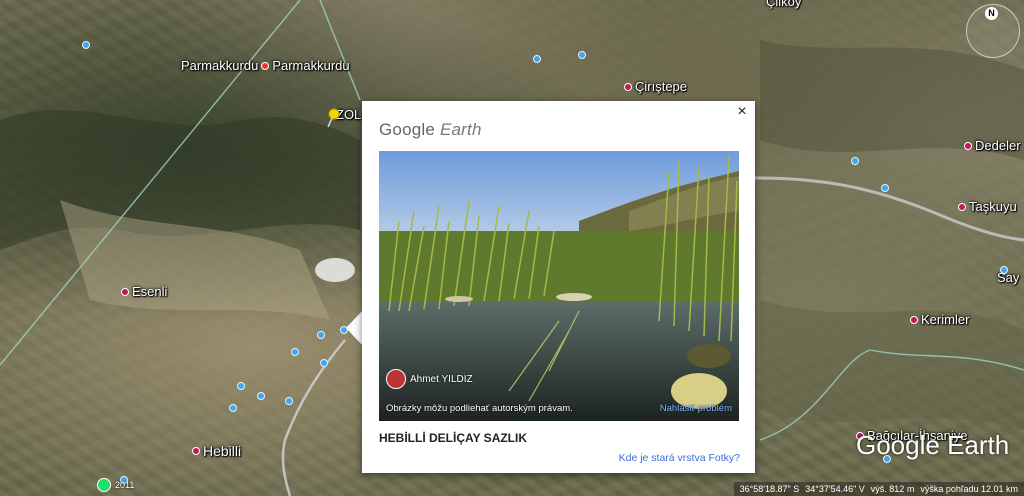  I want to click on old-photos-layer-link: Kde je stará vrstva Fotky?, so click(679, 458).